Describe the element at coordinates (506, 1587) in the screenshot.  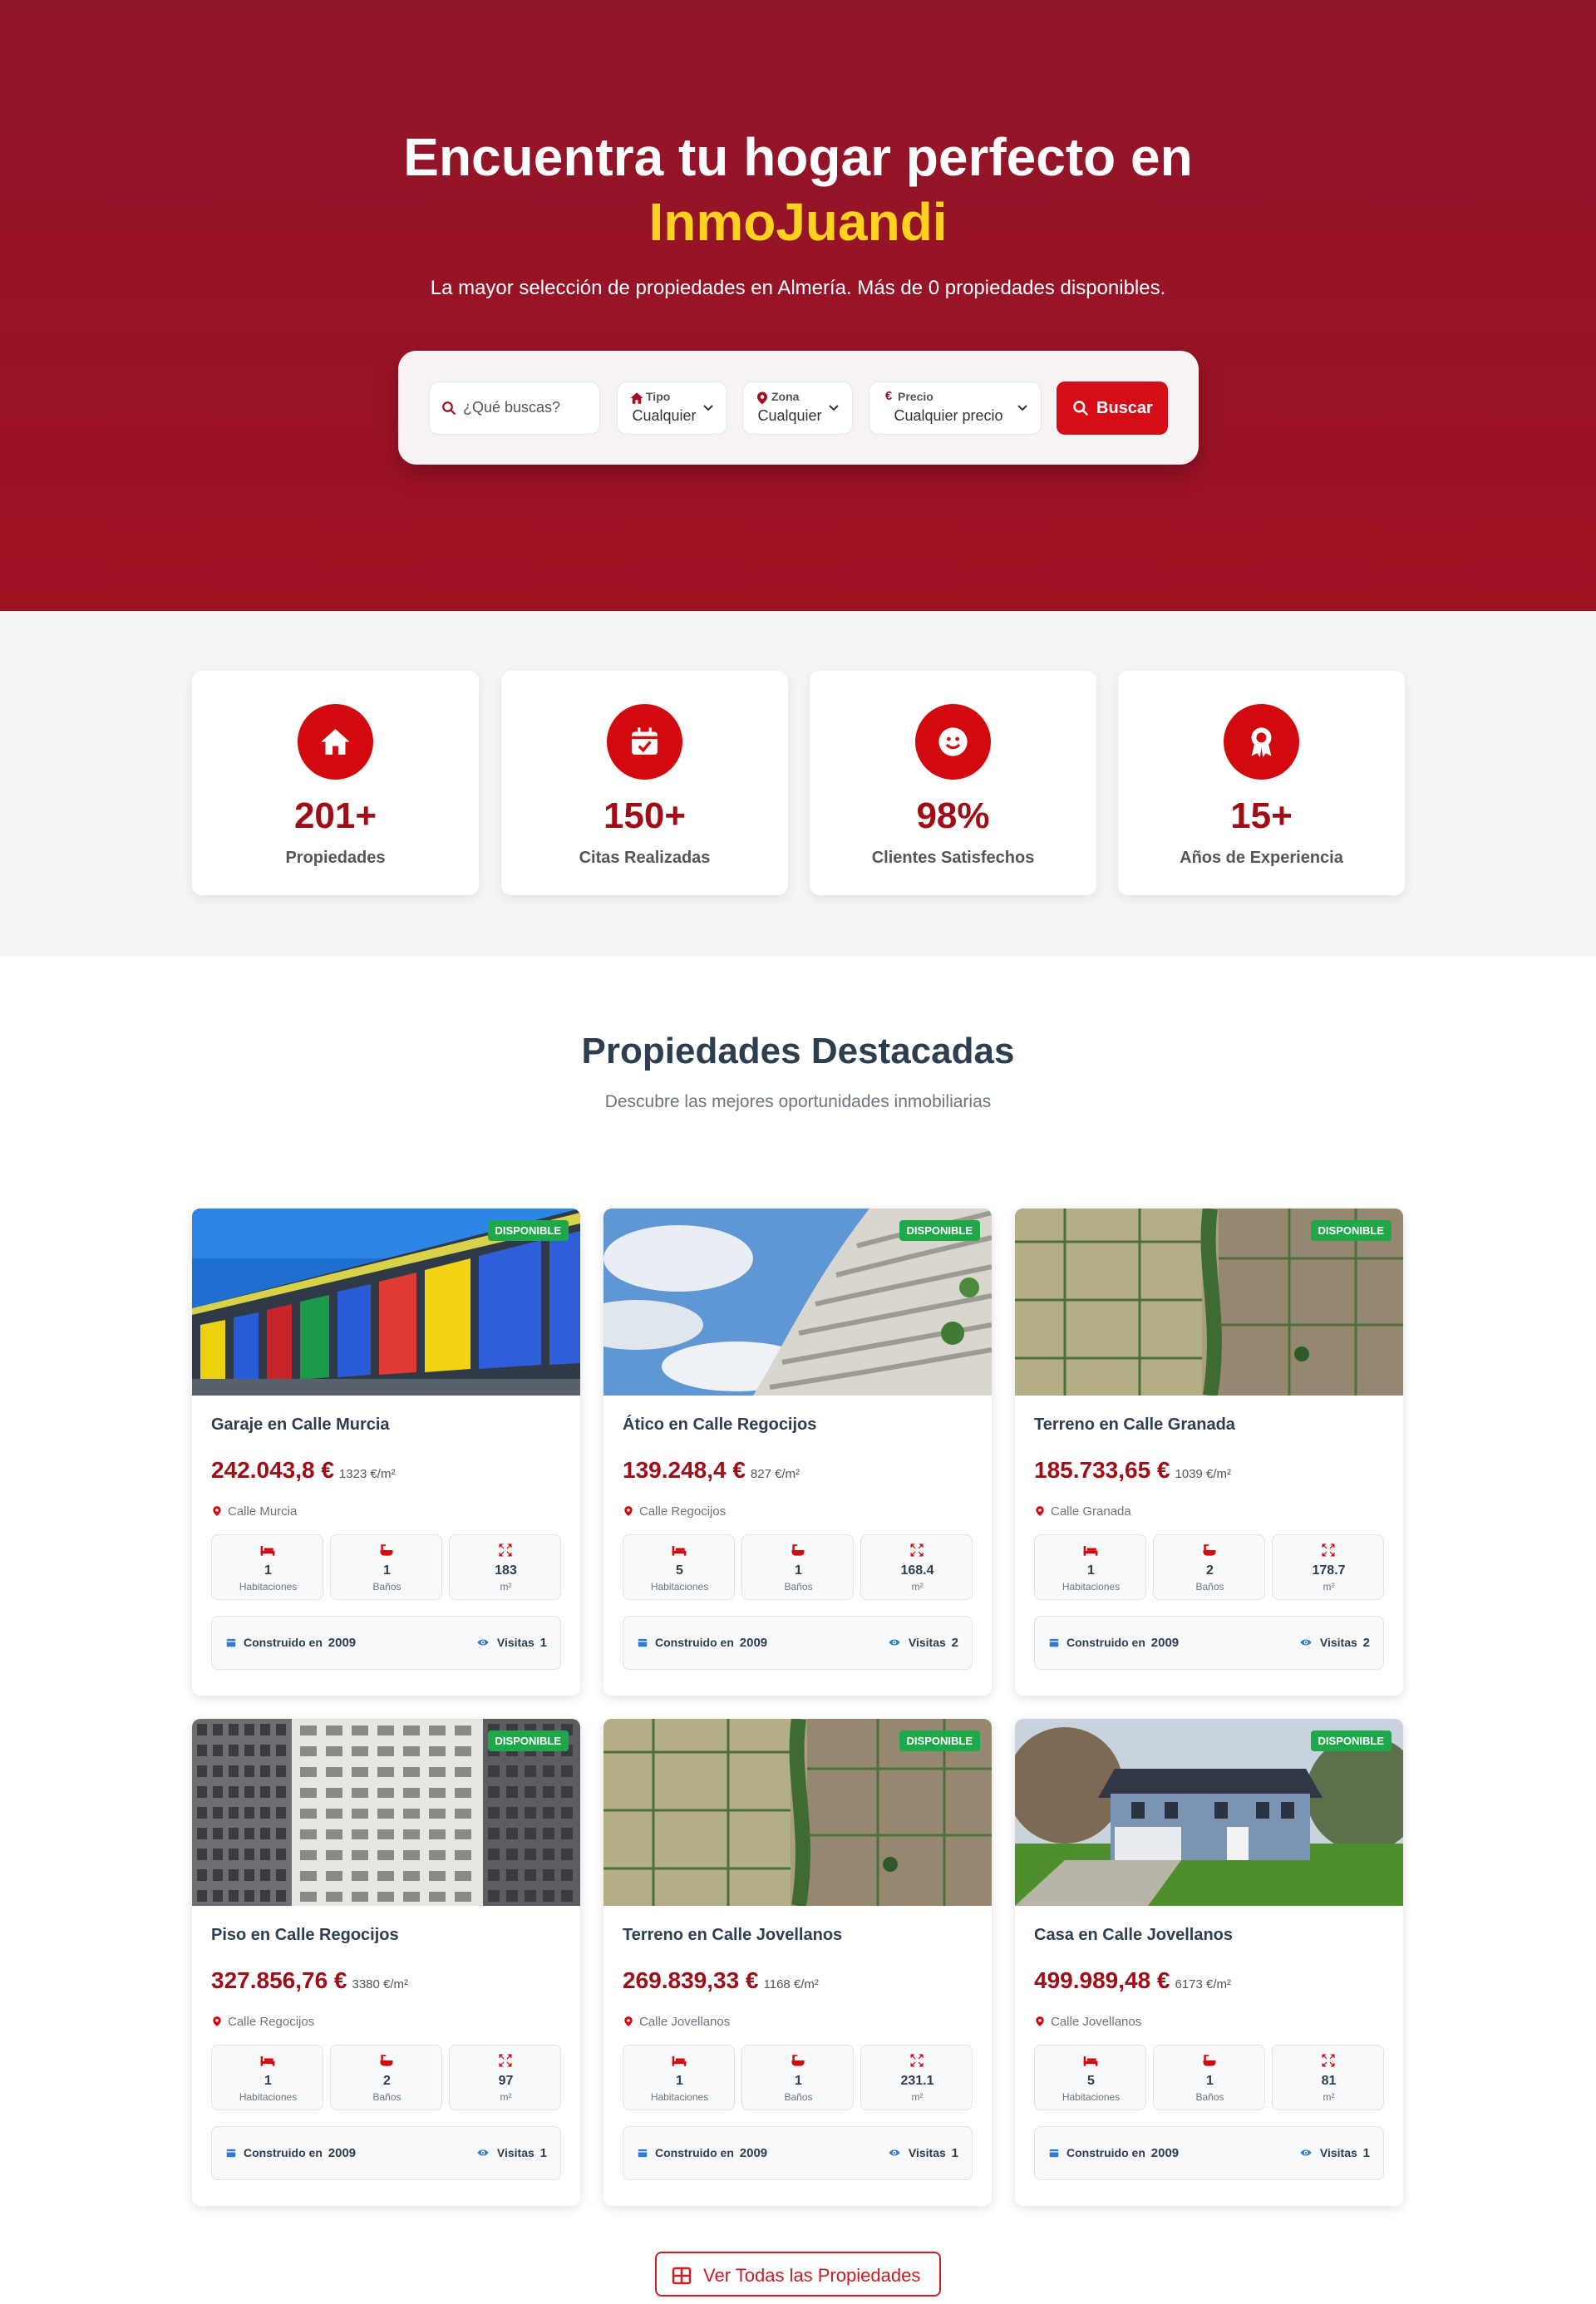
I see `area-label: m²` at that location.